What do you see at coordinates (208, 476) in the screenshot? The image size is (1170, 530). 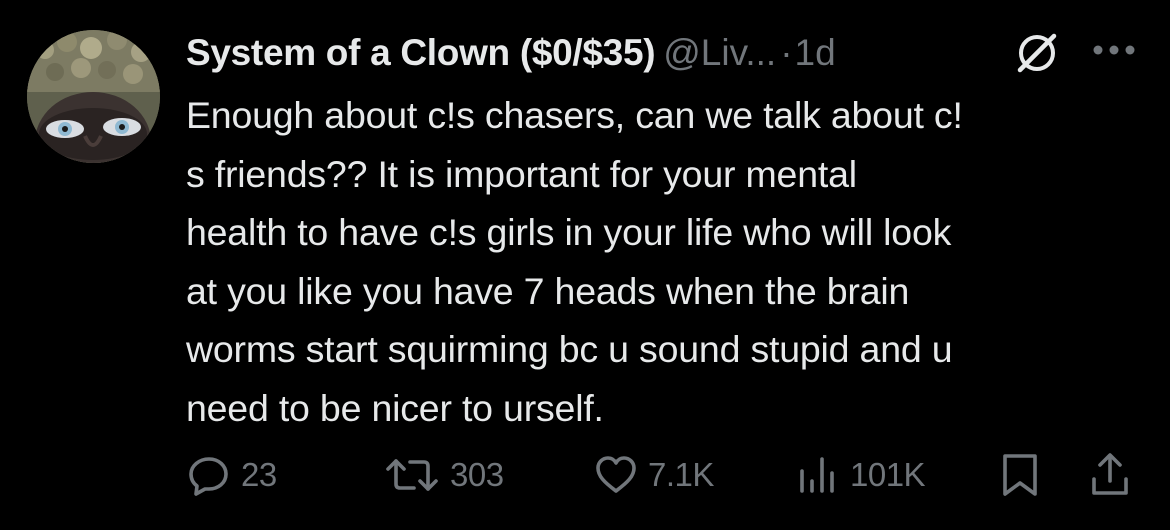 I see `reply-icon` at bounding box center [208, 476].